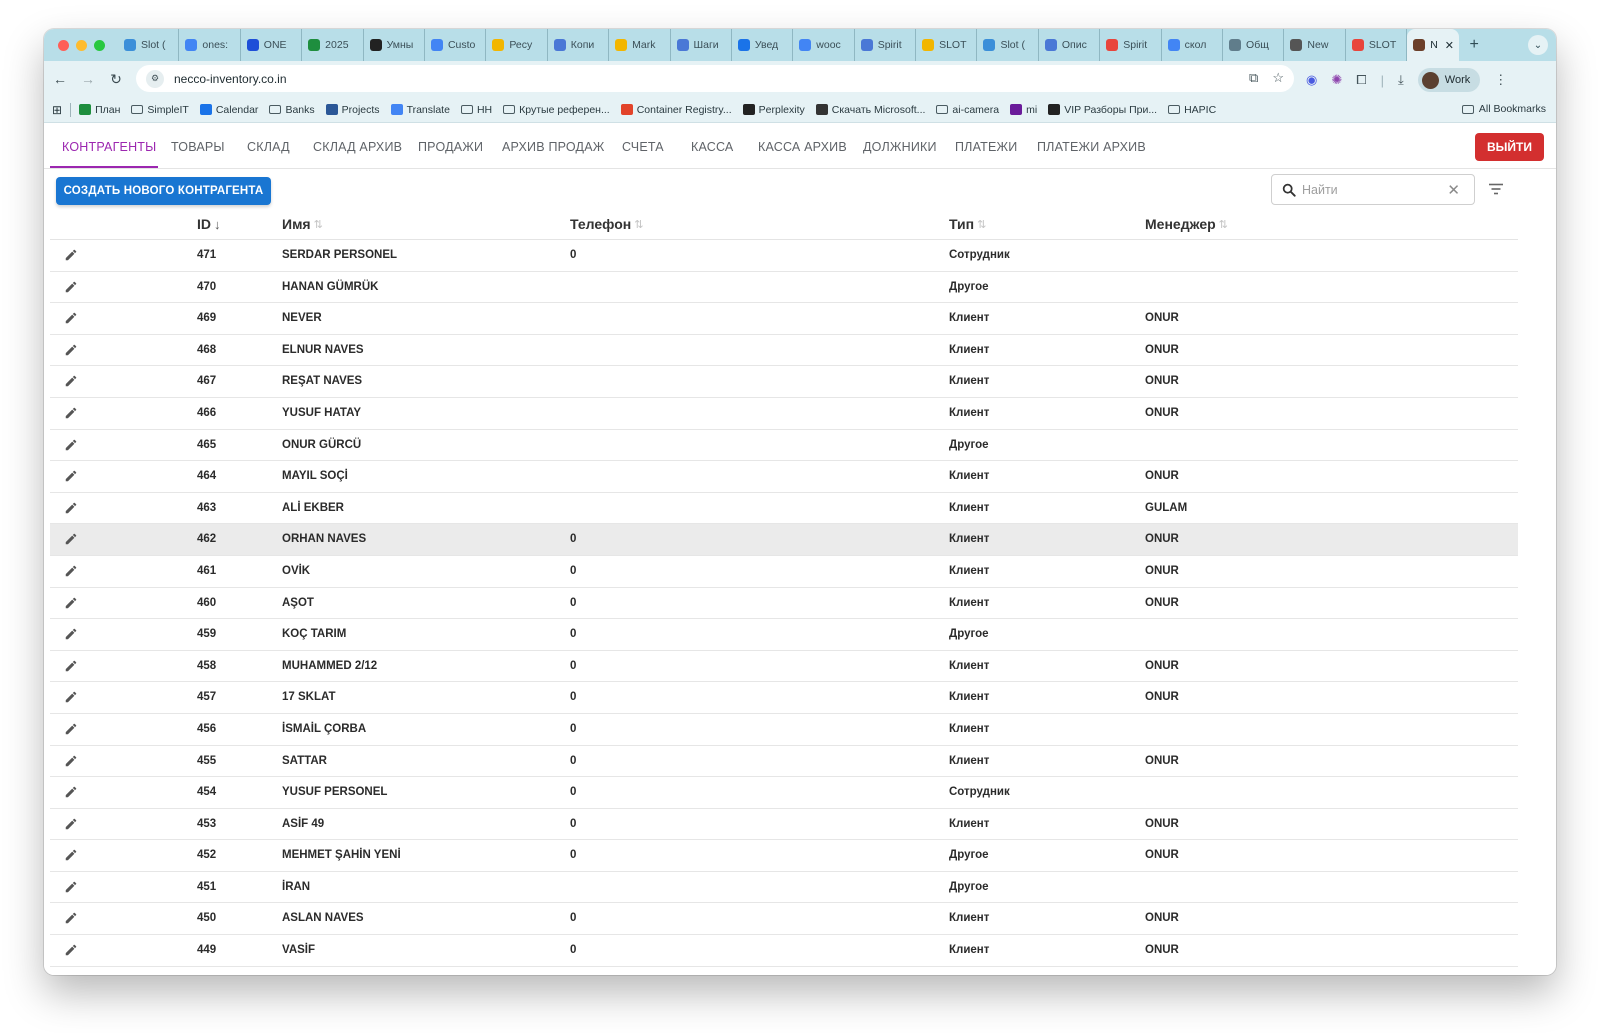  Describe the element at coordinates (986, 146) in the screenshot. I see `nav-tab: ПЛАТЕЖИ` at that location.